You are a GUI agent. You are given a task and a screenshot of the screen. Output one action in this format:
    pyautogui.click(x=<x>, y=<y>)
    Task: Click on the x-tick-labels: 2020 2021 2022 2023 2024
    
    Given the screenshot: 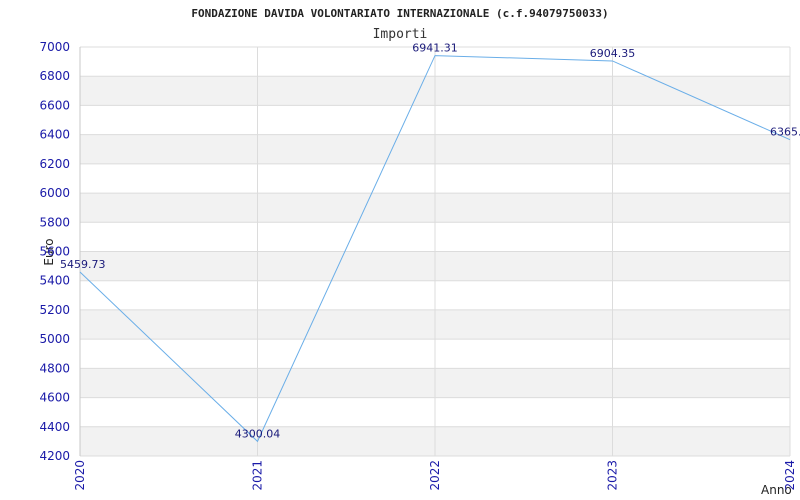 What is the action you would take?
    pyautogui.click(x=435, y=475)
    